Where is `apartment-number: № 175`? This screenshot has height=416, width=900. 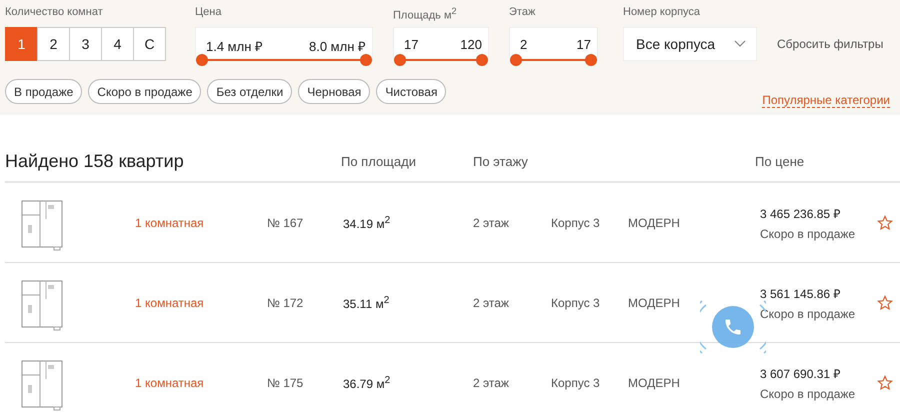
apartment-number: № 175 is located at coordinates (285, 383).